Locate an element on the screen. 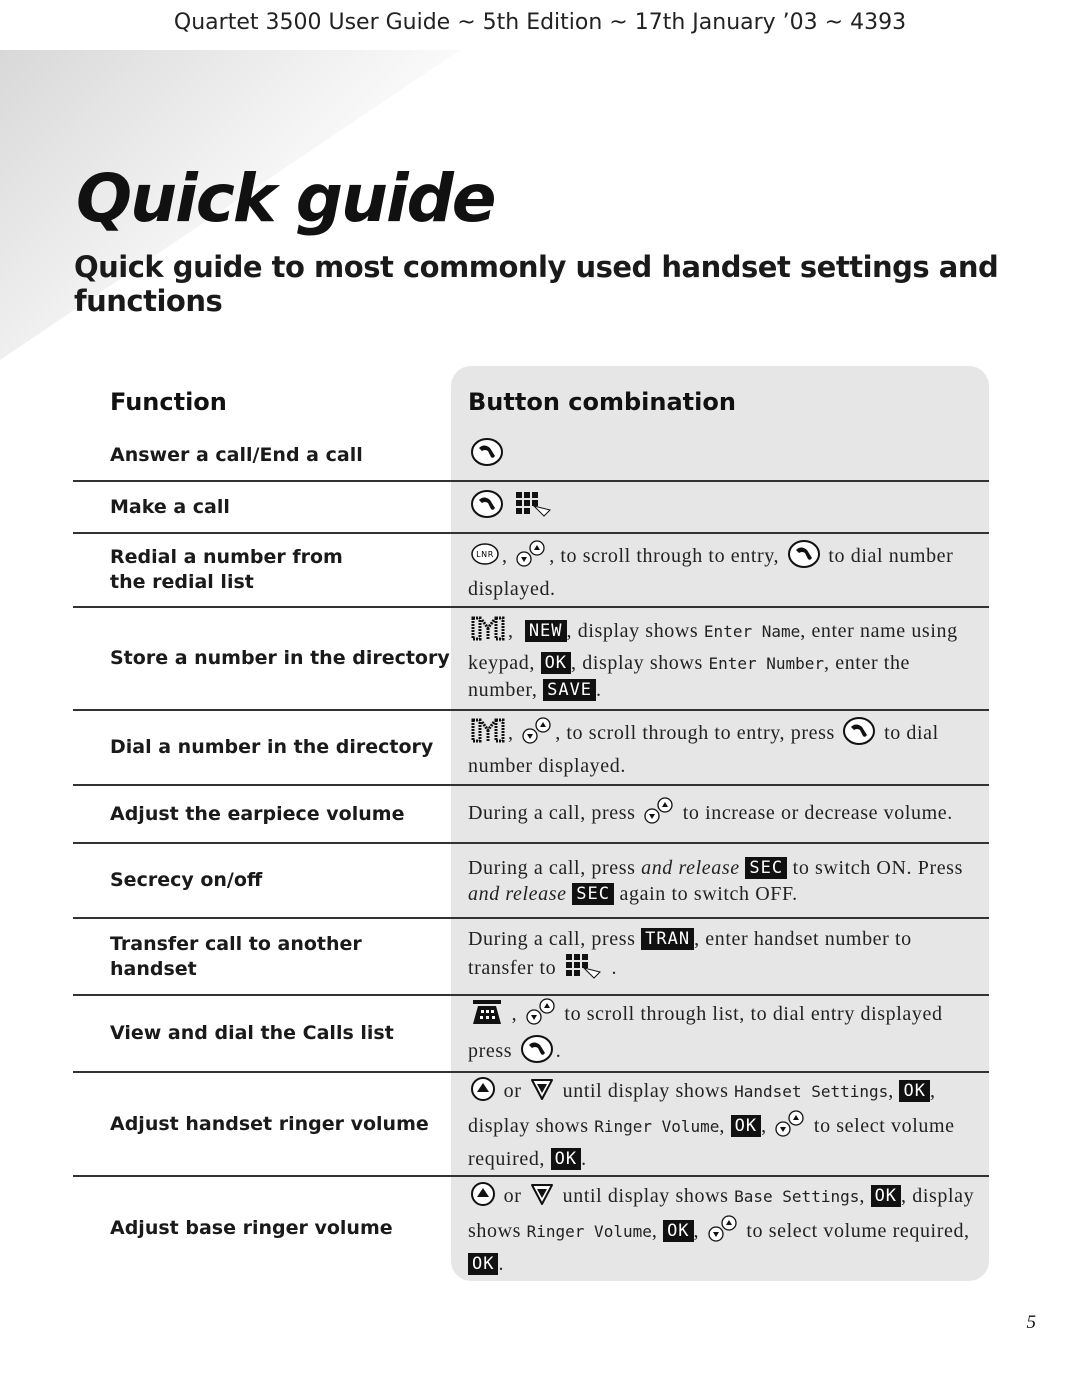 The width and height of the screenshot is (1080, 1386). column-header-buttons: Button combination is located at coordinates (602, 402).